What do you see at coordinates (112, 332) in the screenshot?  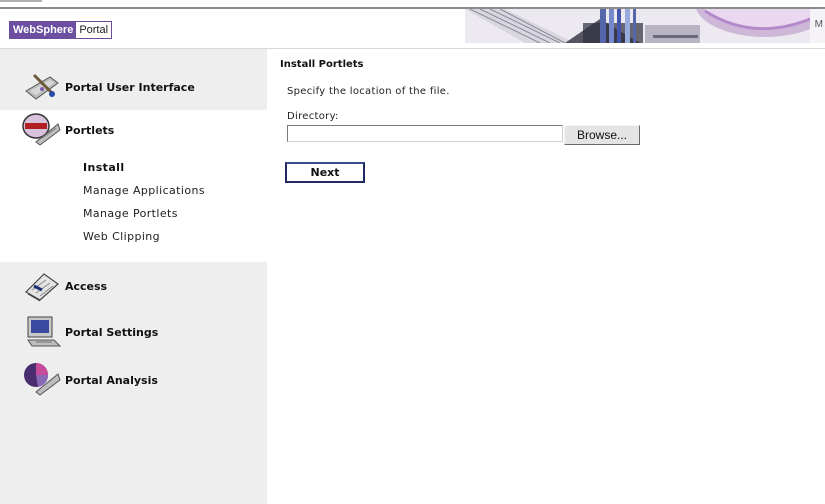 I see `nav-label: Portal Settings` at bounding box center [112, 332].